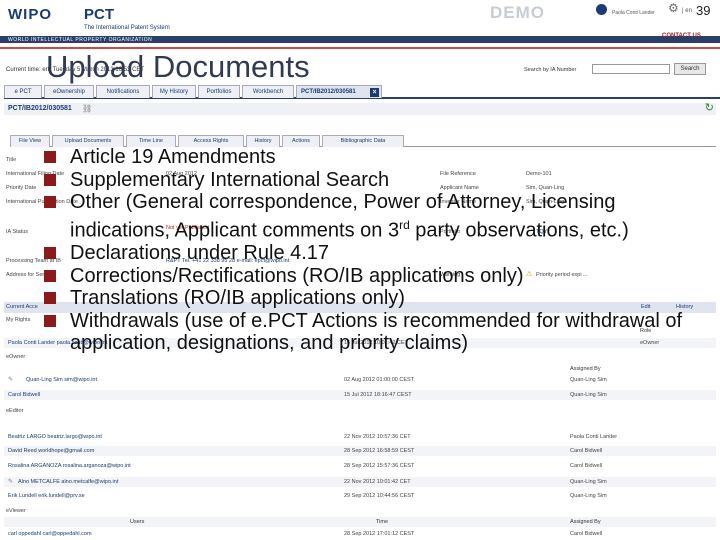 Image resolution: width=720 pixels, height=540 pixels. What do you see at coordinates (382, 522) in the screenshot?
I see `time-header: Time` at bounding box center [382, 522].